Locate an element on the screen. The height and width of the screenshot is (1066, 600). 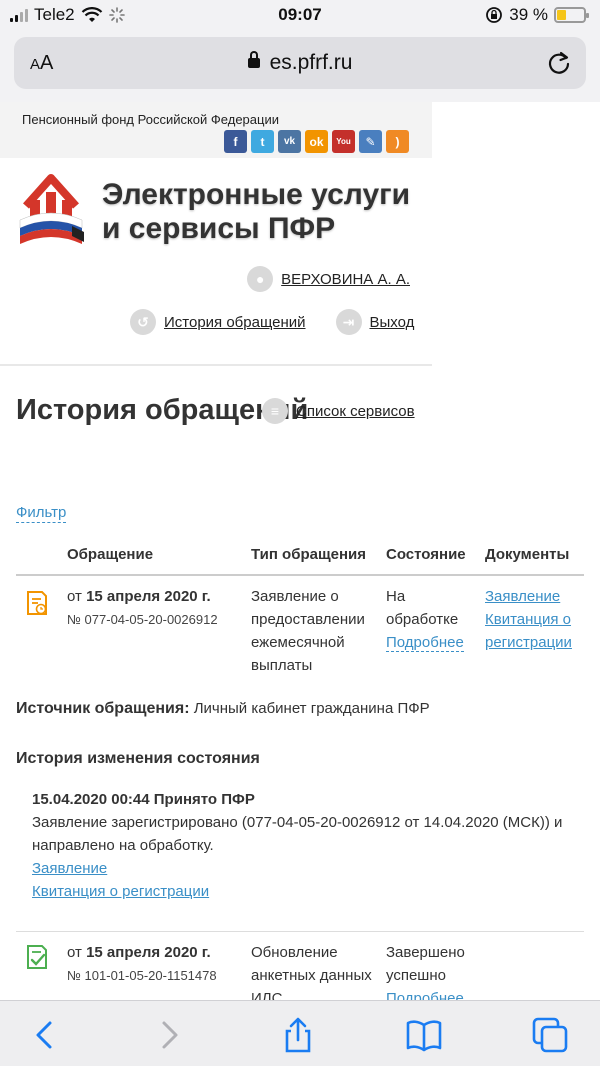
document-link-application: Заявление is located at coordinates (522, 596).